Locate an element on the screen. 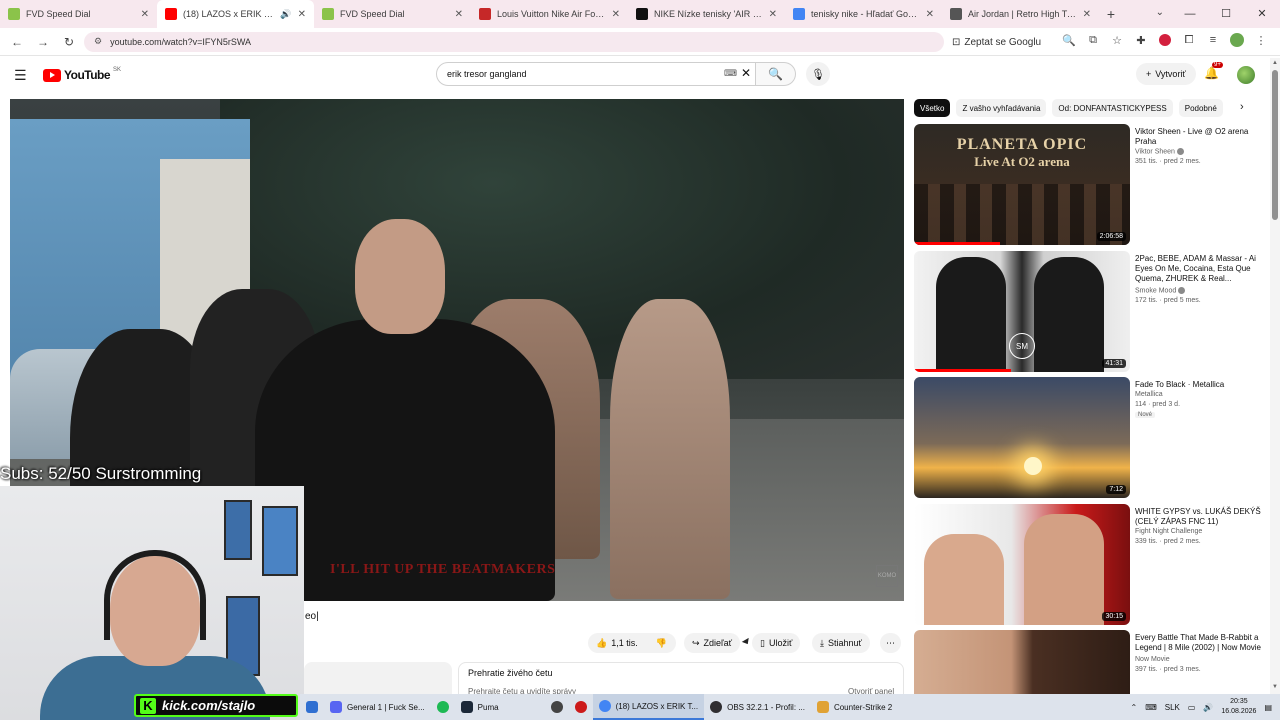 The height and width of the screenshot is (720, 1280). recommendation-title: Viktor Sheen - Live @ O2 arena Praha is located at coordinates (1199, 137).